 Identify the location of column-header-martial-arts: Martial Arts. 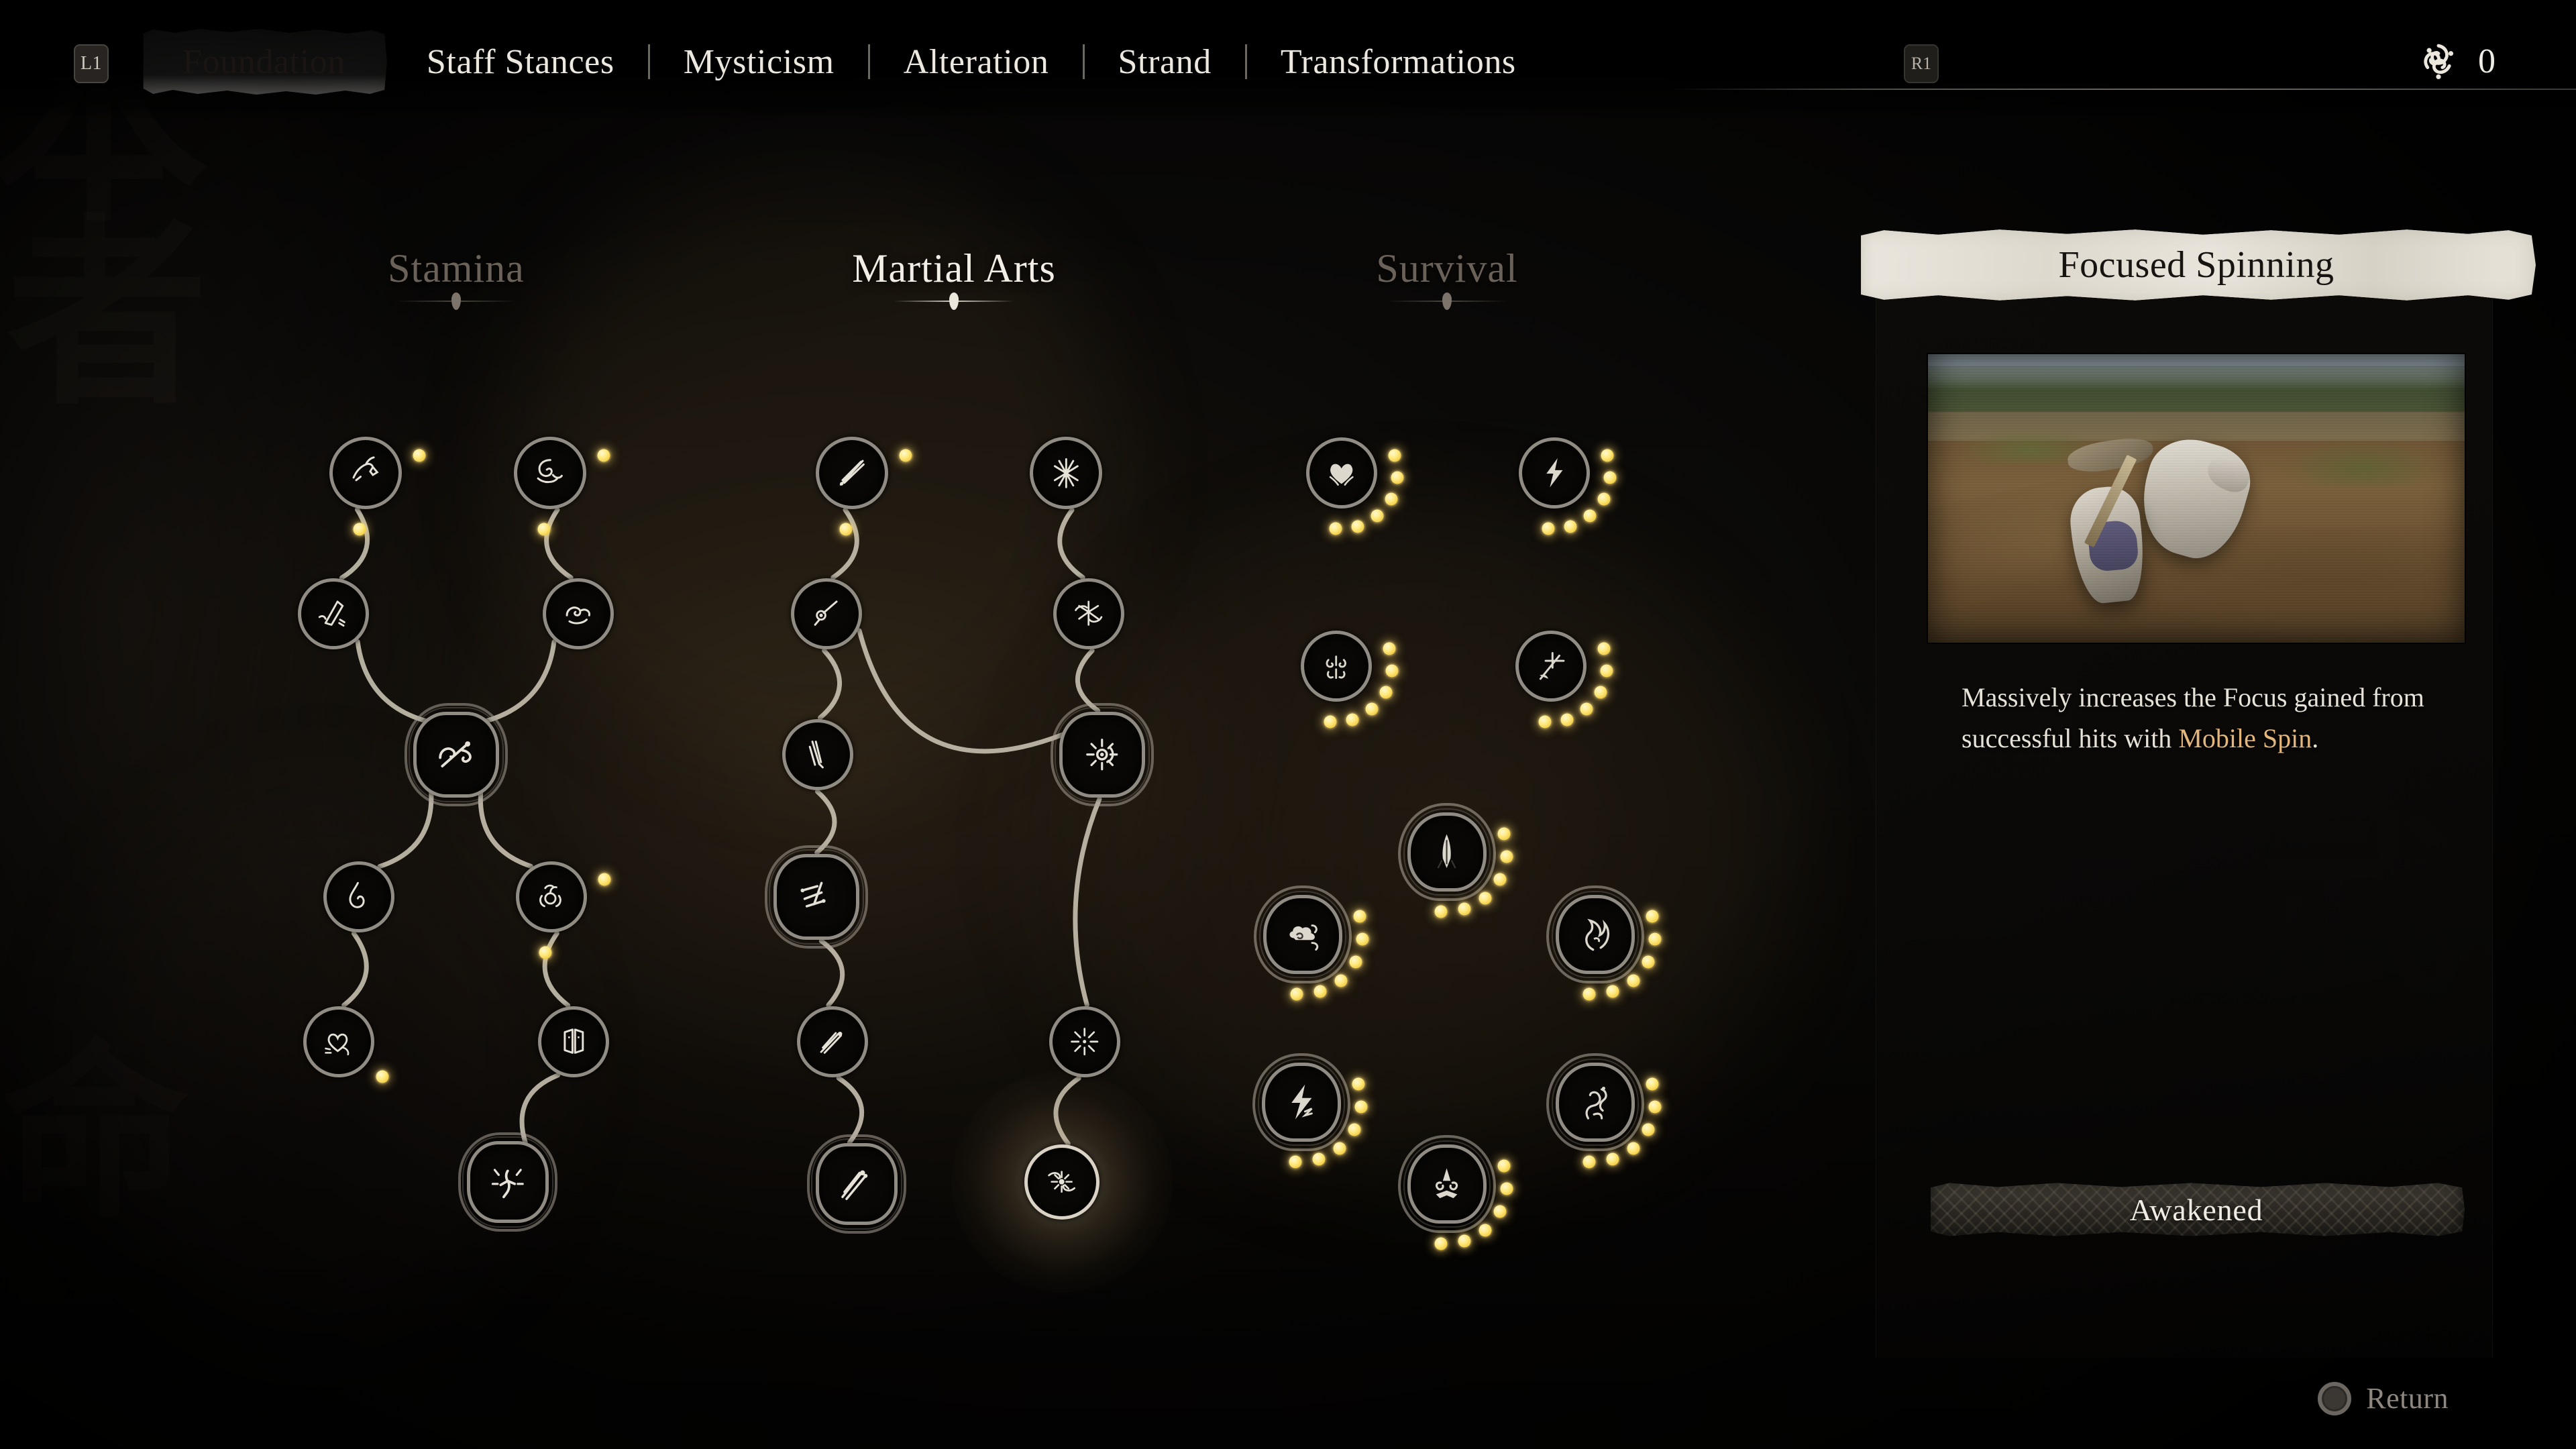
(954, 279).